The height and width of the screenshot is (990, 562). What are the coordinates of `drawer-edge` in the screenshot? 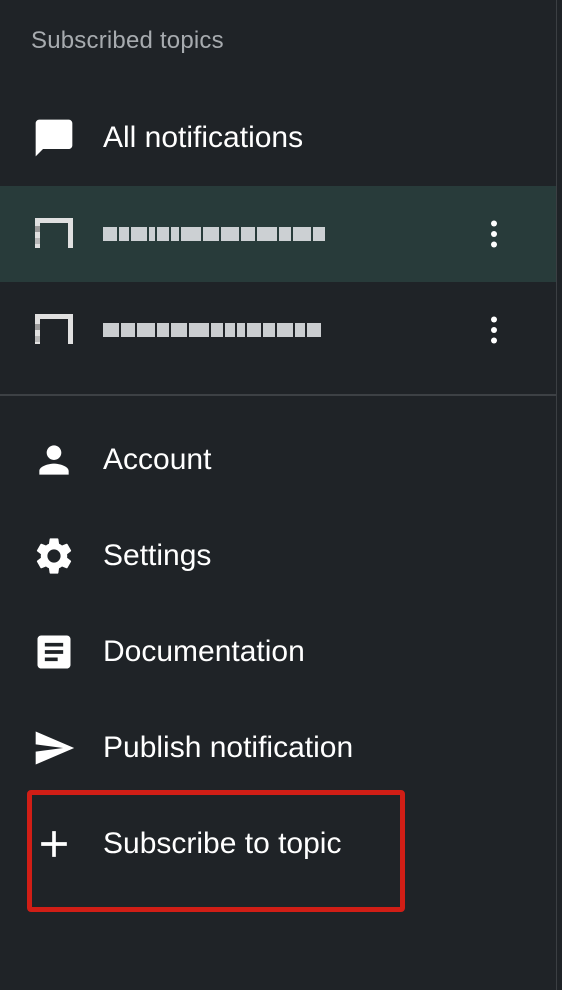 It's located at (559, 495).